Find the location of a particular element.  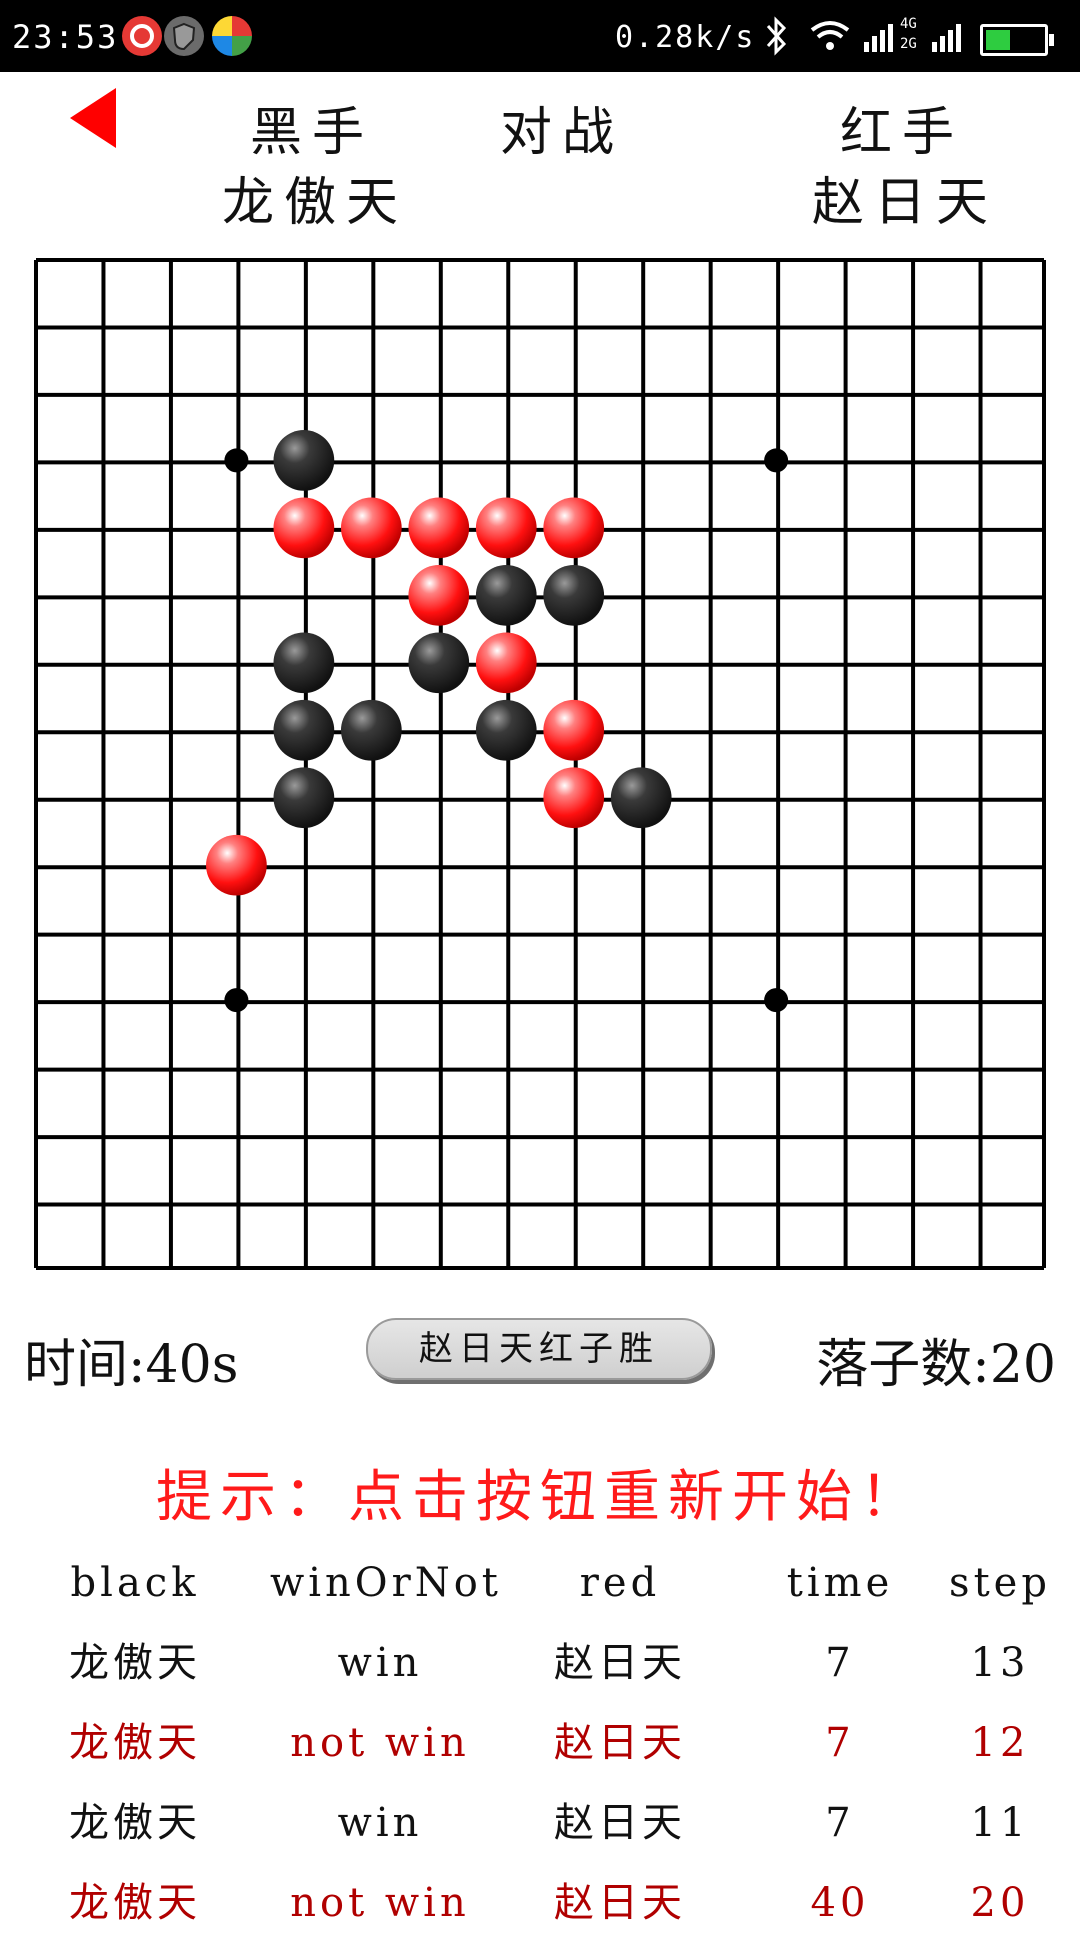

match-header: 黑手 对战 红手 龙傲天 赵日天 is located at coordinates (540, 157).